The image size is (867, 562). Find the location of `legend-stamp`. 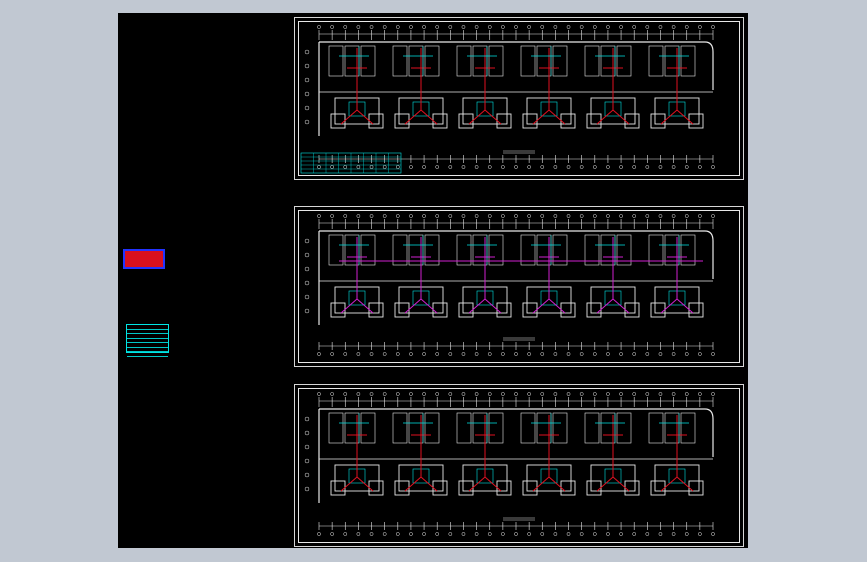

legend-stamp is located at coordinates (144, 259).